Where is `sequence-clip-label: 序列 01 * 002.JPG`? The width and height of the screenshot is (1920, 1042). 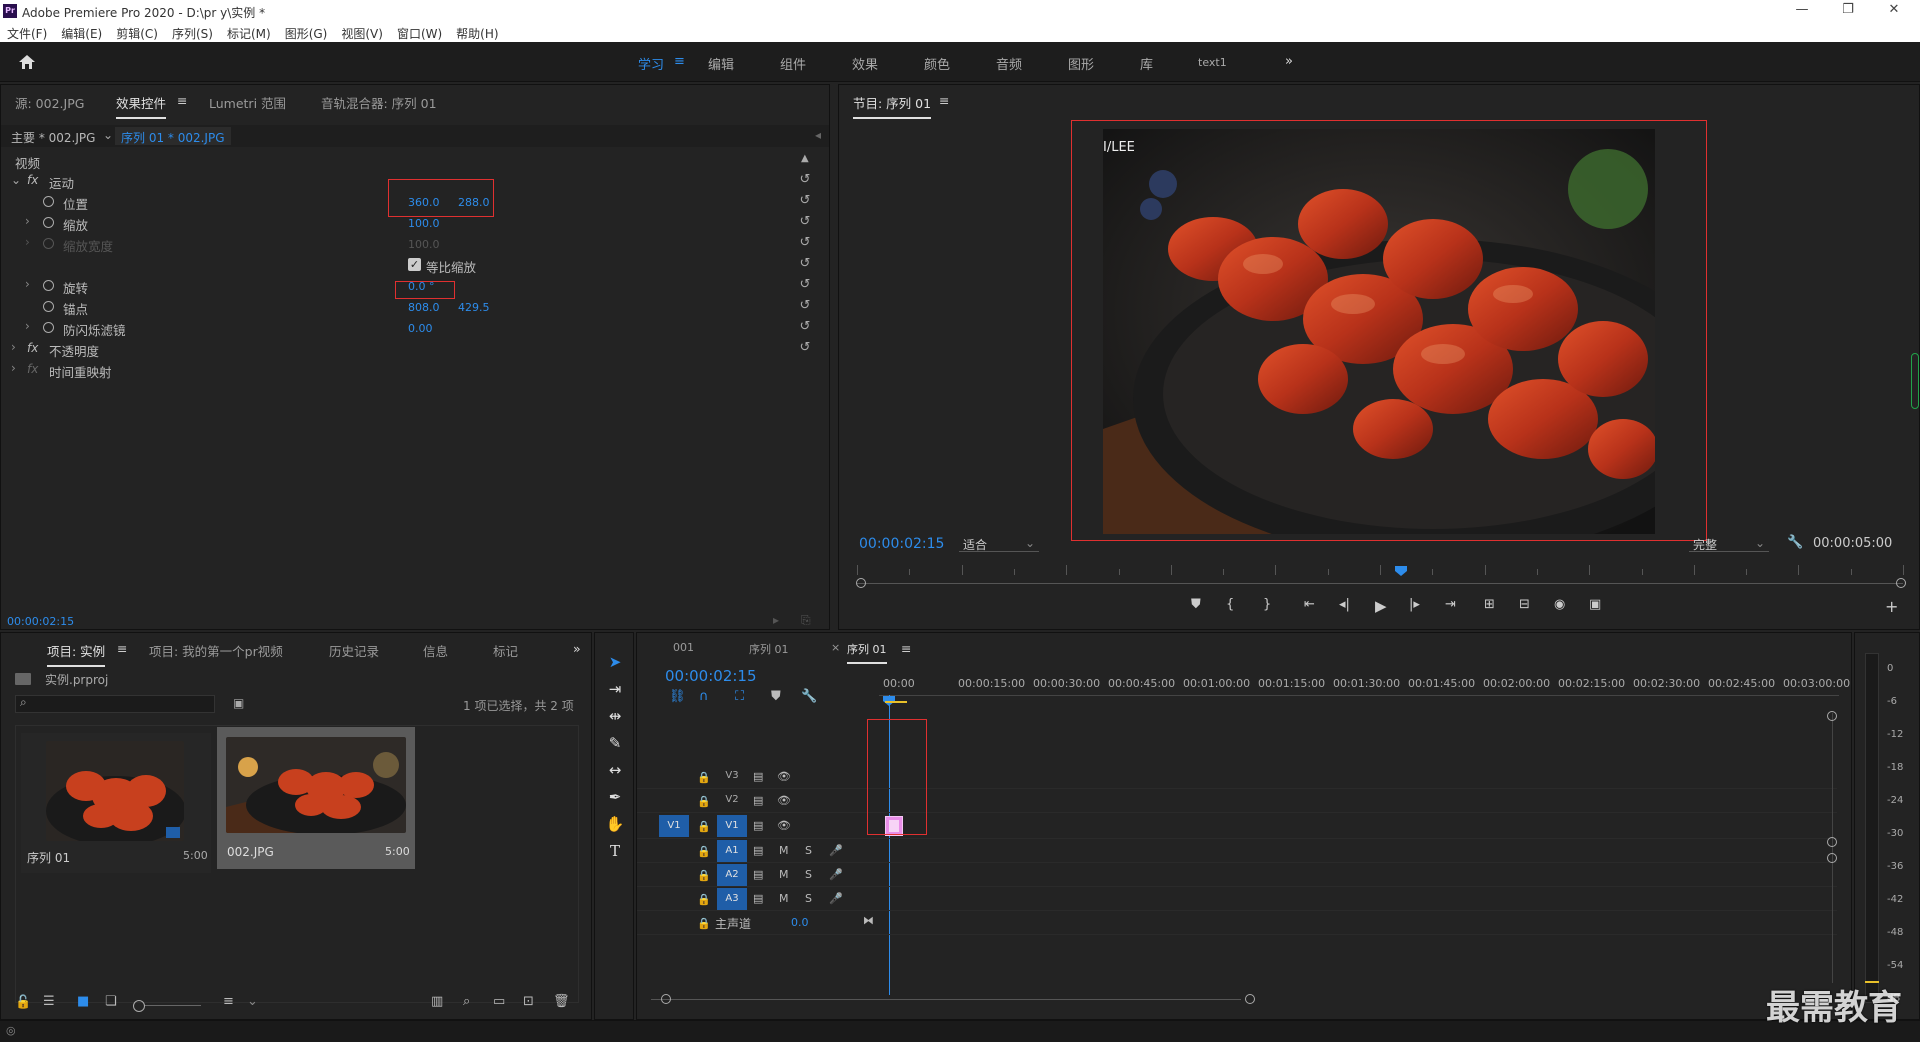 sequence-clip-label: 序列 01 * 002.JPG is located at coordinates (173, 136).